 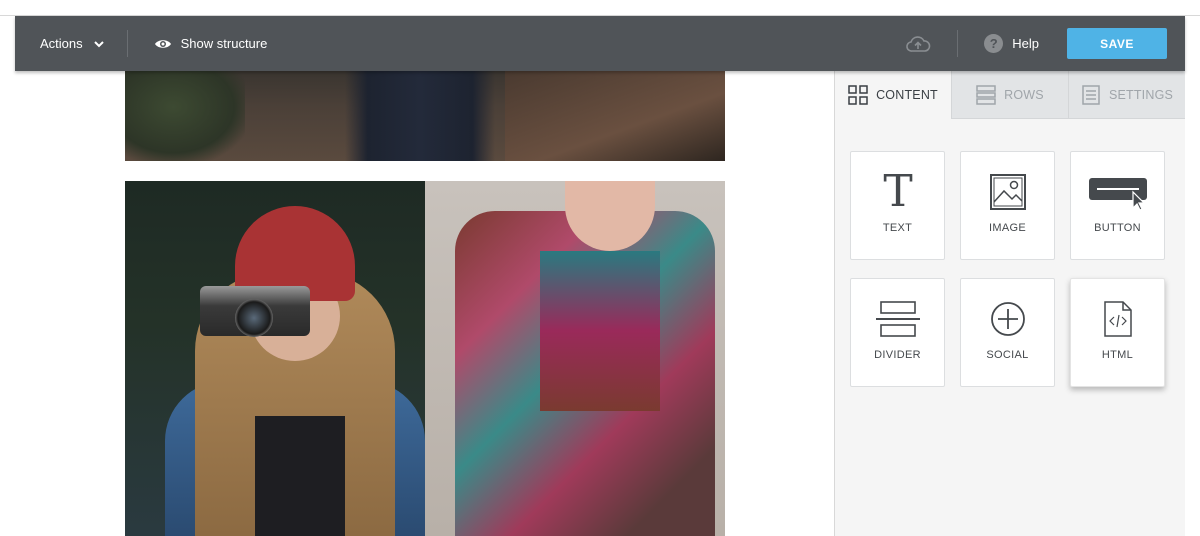 What do you see at coordinates (897, 319) in the screenshot?
I see `divider-icon` at bounding box center [897, 319].